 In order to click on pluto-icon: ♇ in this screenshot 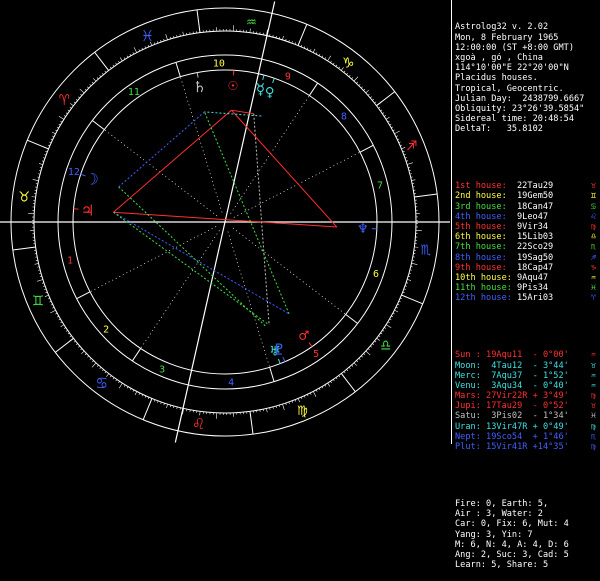, I will do `click(280, 349)`.